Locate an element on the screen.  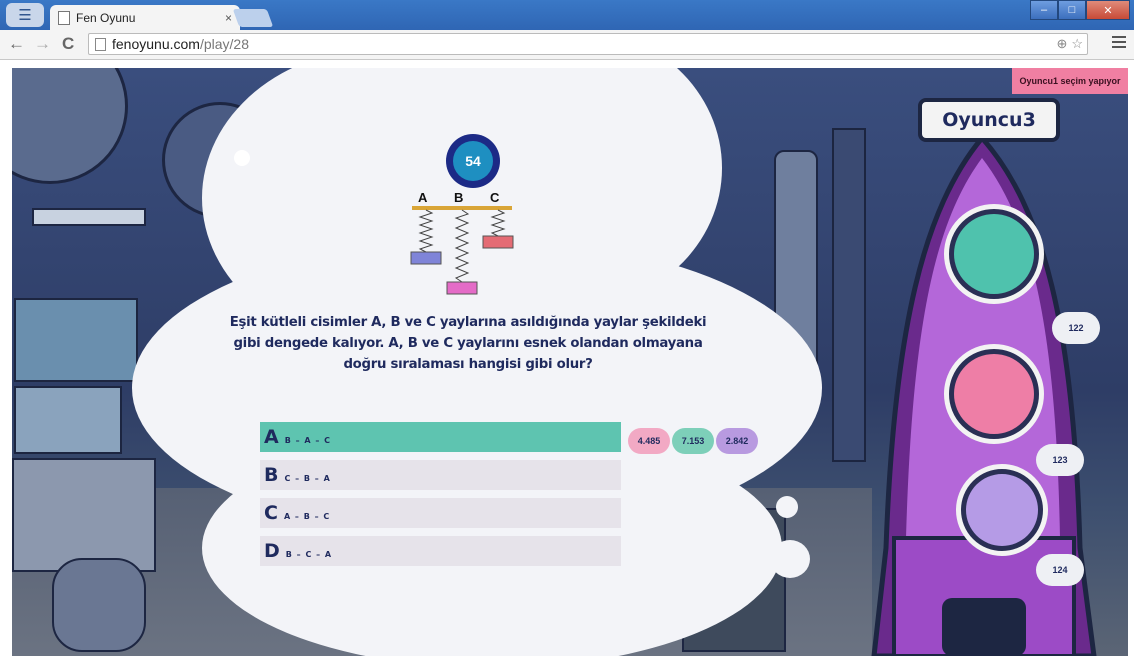
answer-option-a: A B – A – C is located at coordinates (440, 437).